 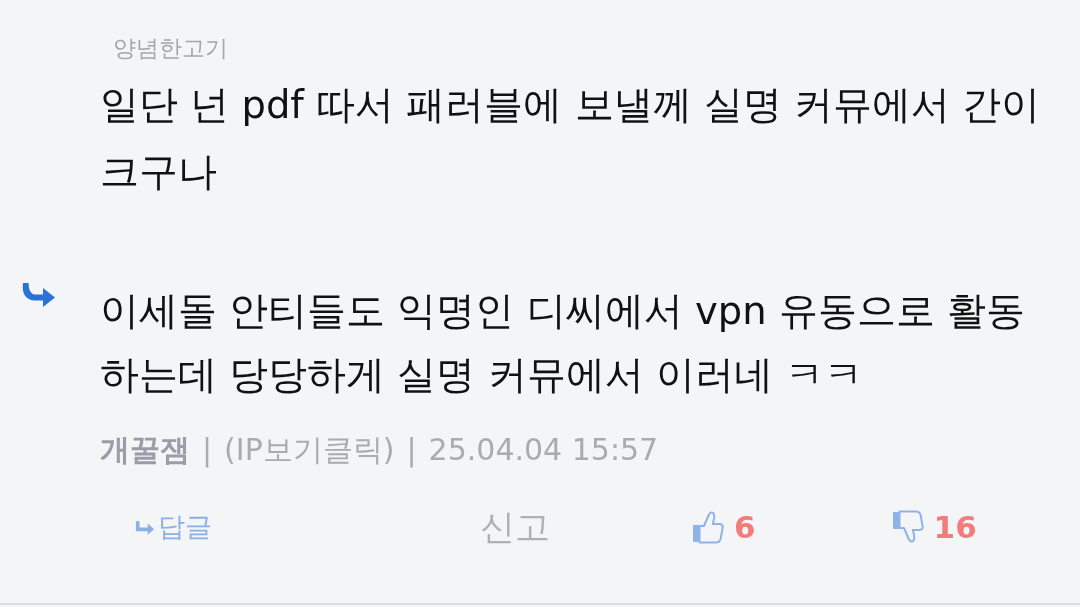 I want to click on like-button: 6, so click(x=724, y=527).